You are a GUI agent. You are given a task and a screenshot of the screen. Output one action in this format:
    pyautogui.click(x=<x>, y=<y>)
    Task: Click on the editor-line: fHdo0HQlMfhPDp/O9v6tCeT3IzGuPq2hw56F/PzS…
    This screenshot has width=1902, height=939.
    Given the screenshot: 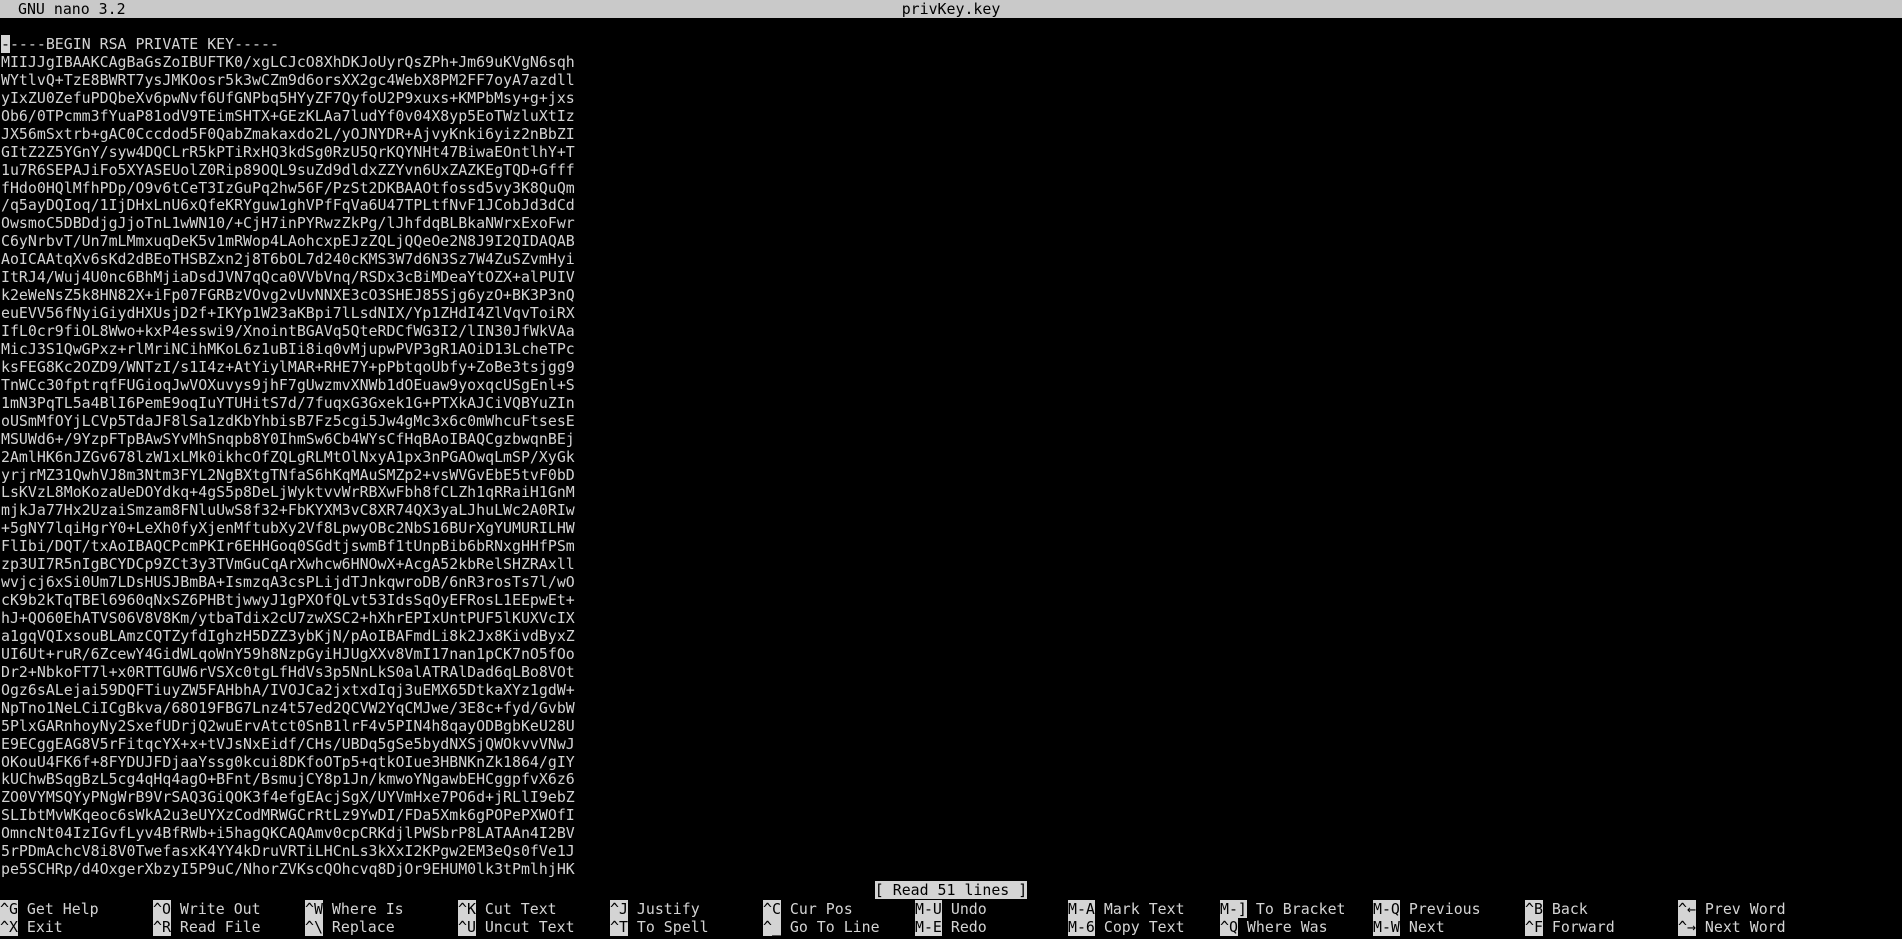 What is the action you would take?
    pyautogui.click(x=288, y=188)
    